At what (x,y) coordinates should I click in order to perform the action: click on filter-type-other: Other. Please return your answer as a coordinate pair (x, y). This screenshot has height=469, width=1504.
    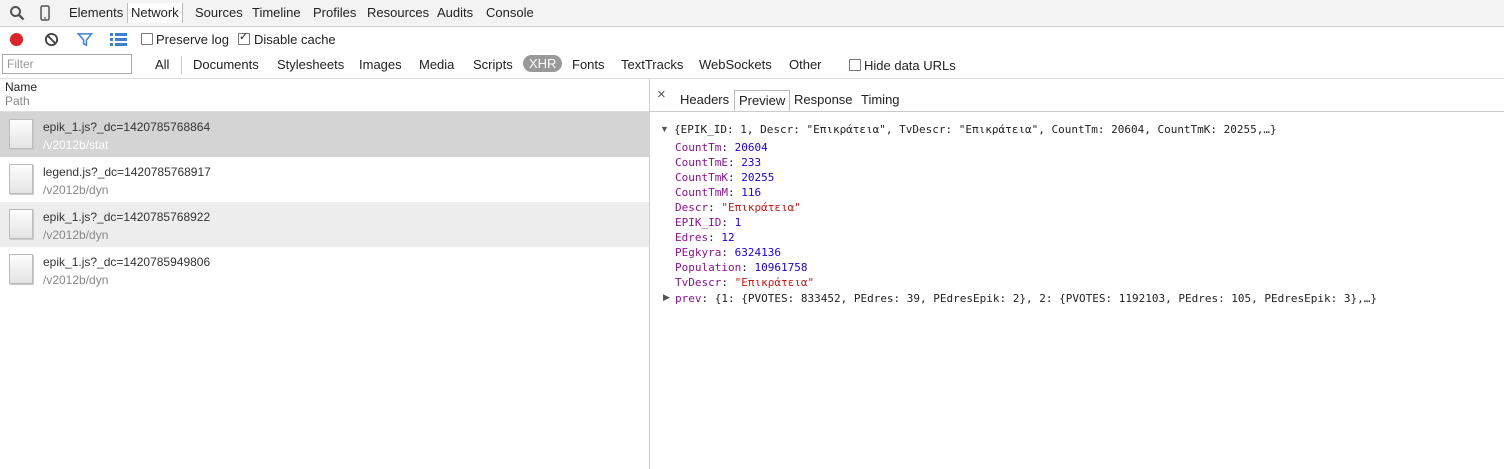
    Looking at the image, I should click on (805, 64).